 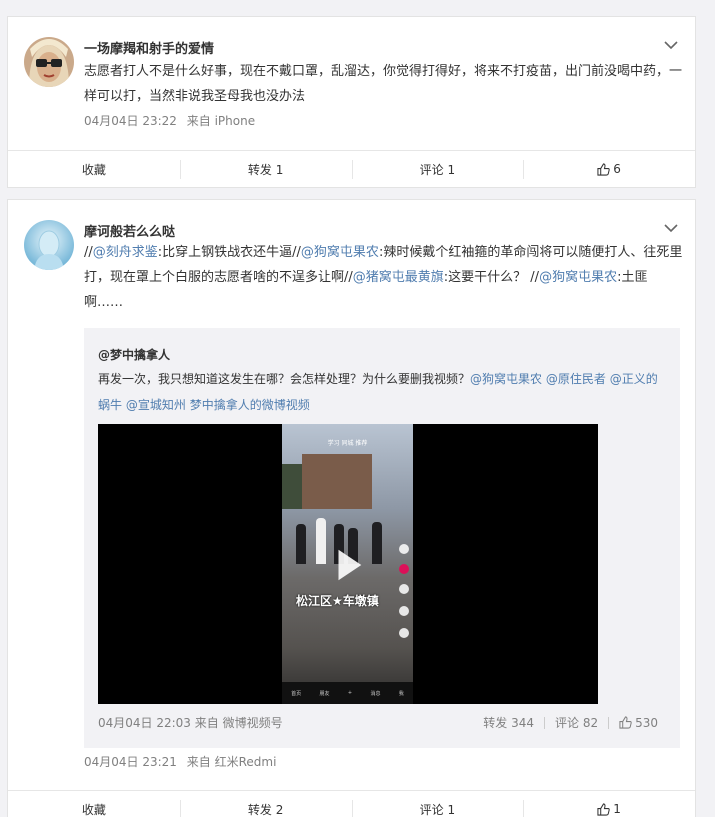 I want to click on video-app-nav: 首页 朋友 + 消息 我, so click(x=347, y=693).